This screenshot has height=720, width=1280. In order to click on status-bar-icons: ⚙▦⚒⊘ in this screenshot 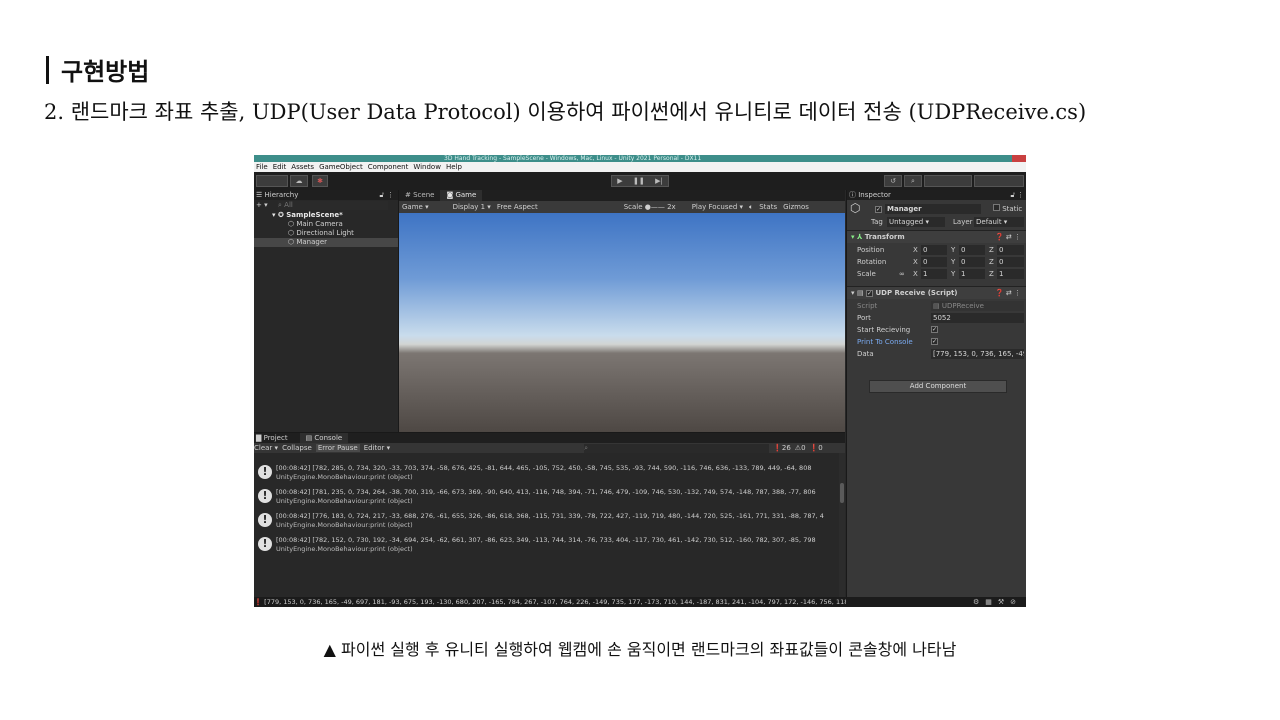, I will do `click(936, 602)`.